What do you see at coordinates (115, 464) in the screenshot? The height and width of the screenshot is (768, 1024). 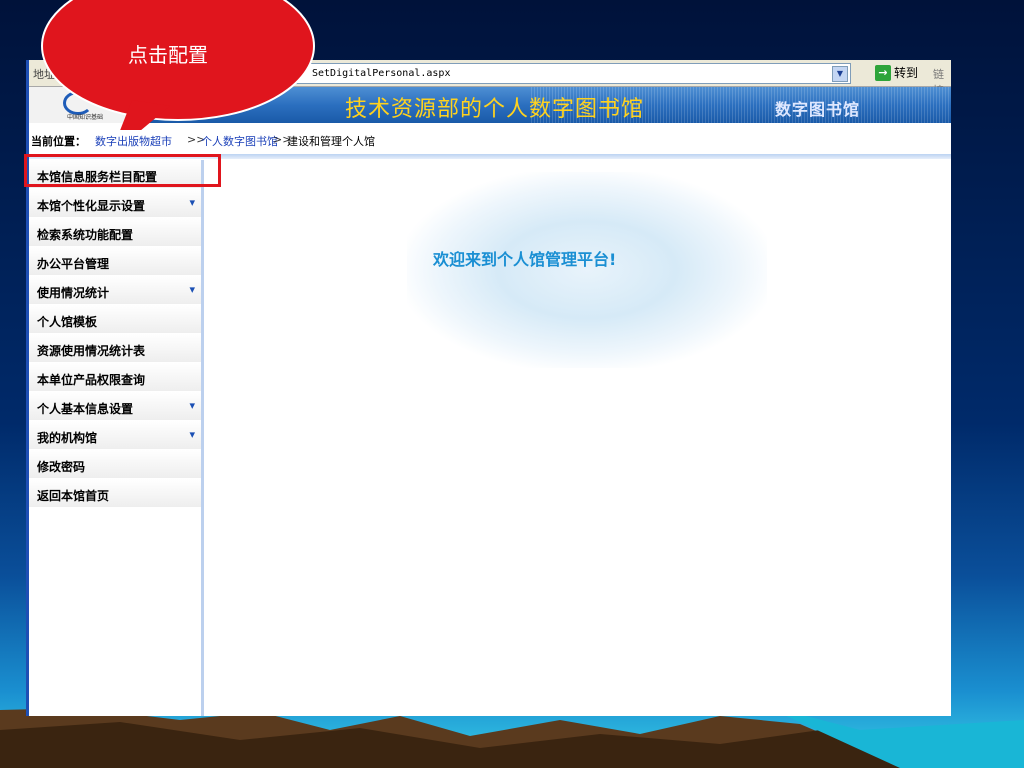 I see `menu-item-change-password: 修改密码` at bounding box center [115, 464].